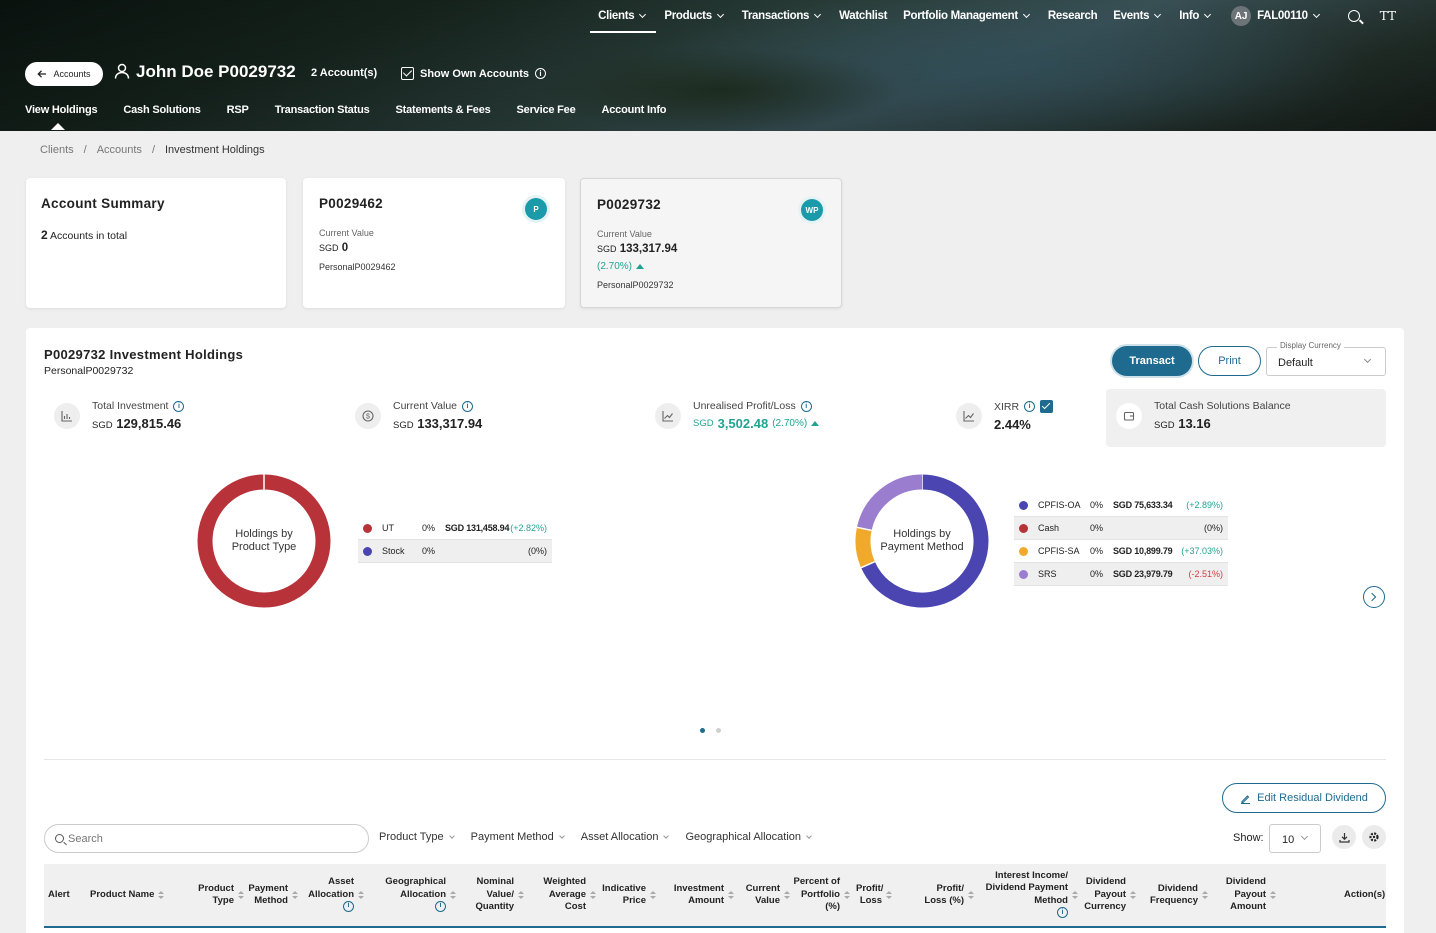  What do you see at coordinates (61, 117) in the screenshot?
I see `subnav-tab-view-holdings: View Holdings` at bounding box center [61, 117].